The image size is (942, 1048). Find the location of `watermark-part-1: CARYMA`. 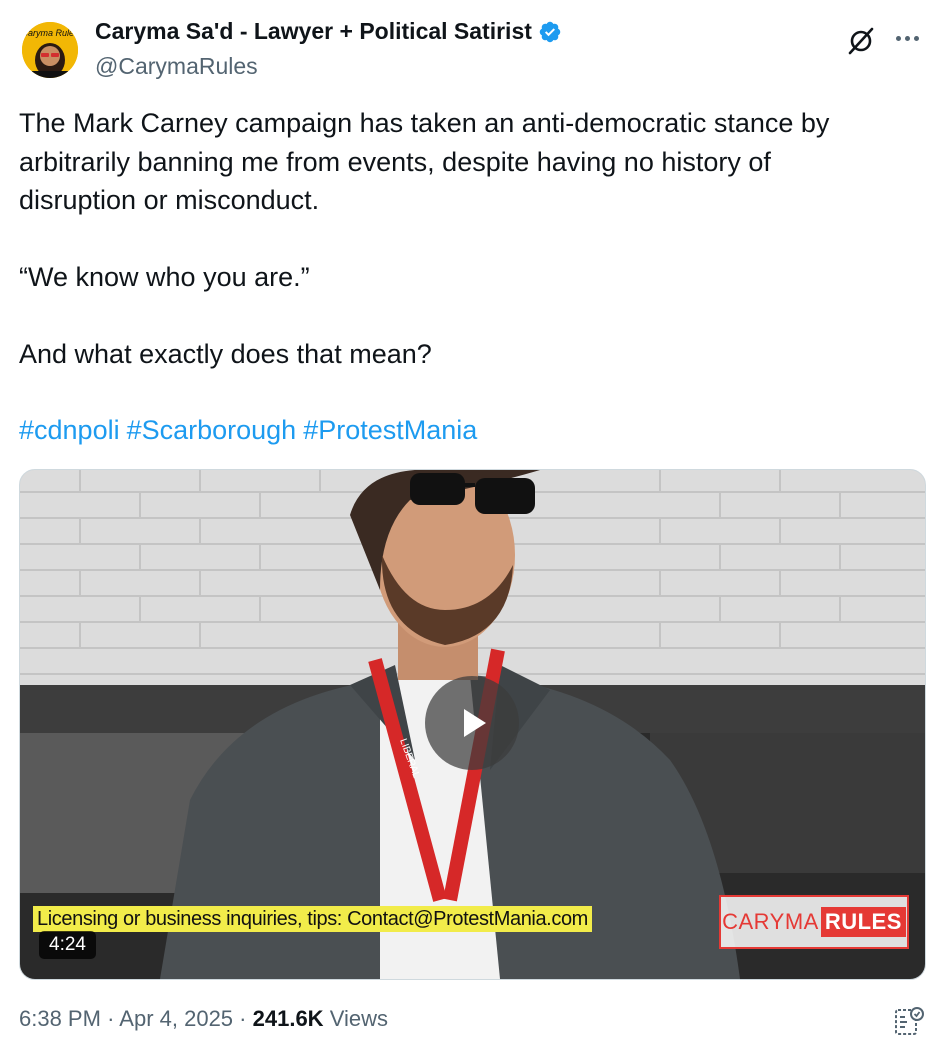

watermark-part-1: CARYMA is located at coordinates (770, 921).